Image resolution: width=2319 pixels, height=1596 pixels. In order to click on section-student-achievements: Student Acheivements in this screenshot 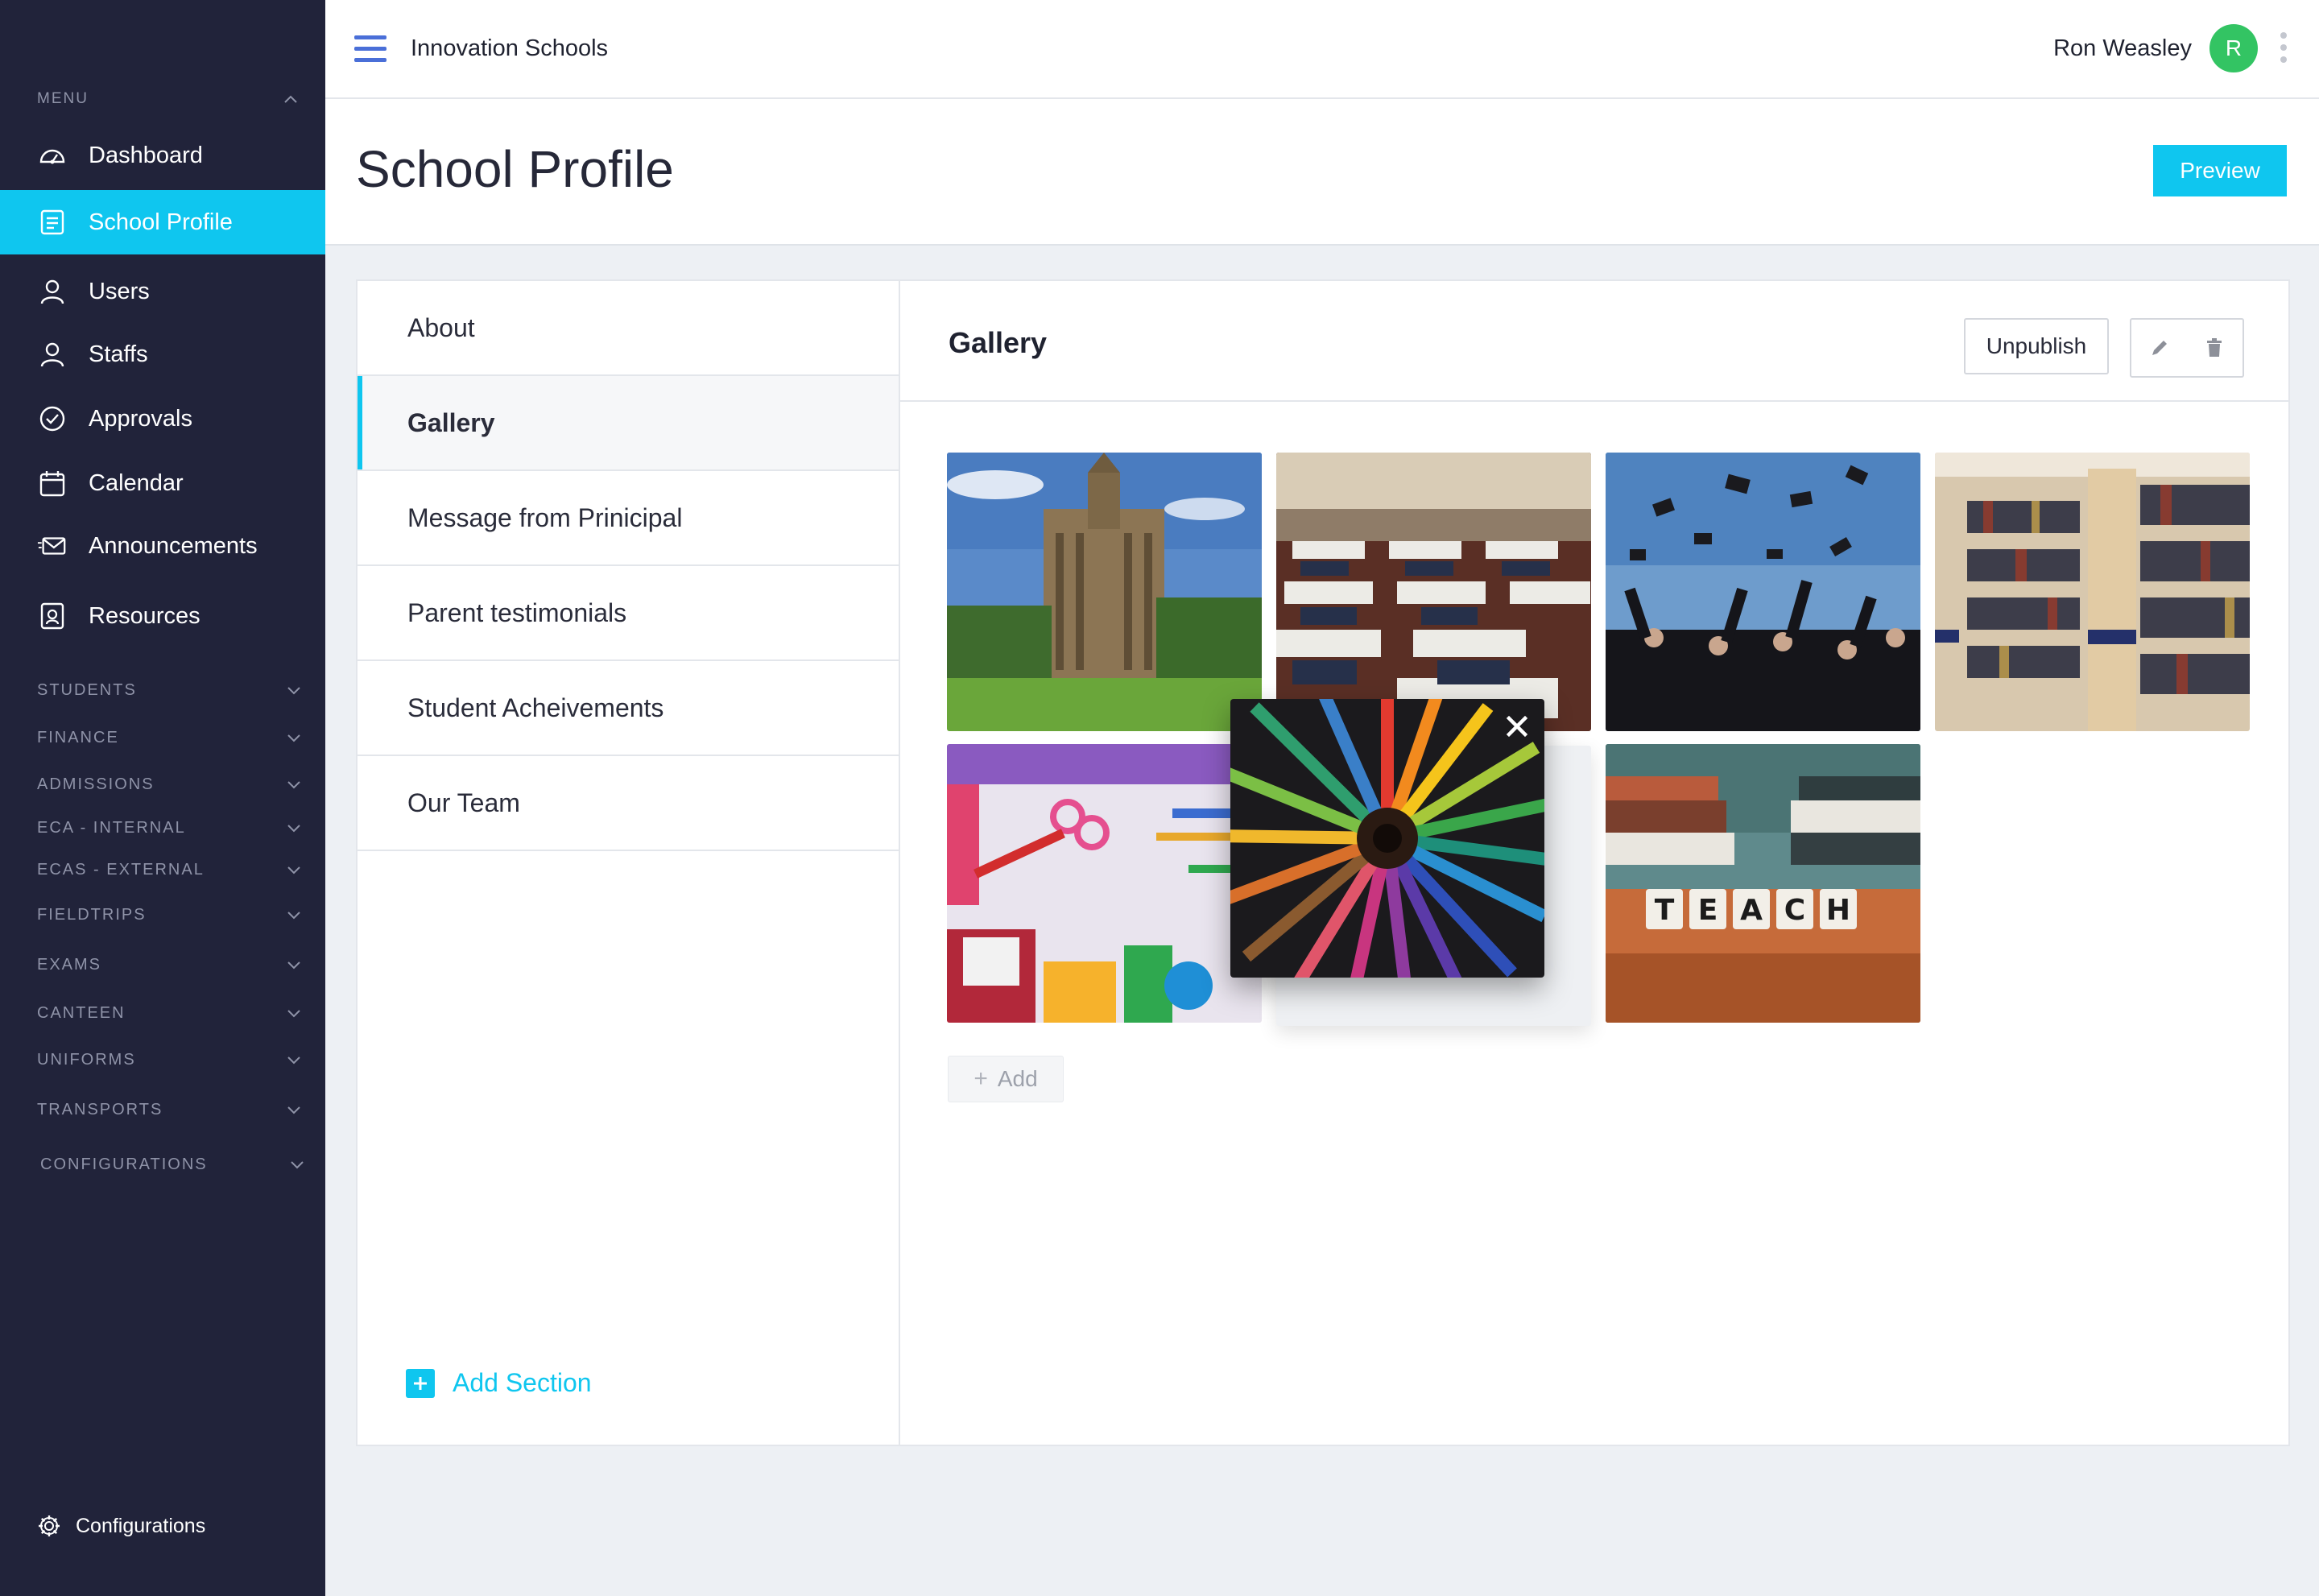, I will do `click(629, 708)`.